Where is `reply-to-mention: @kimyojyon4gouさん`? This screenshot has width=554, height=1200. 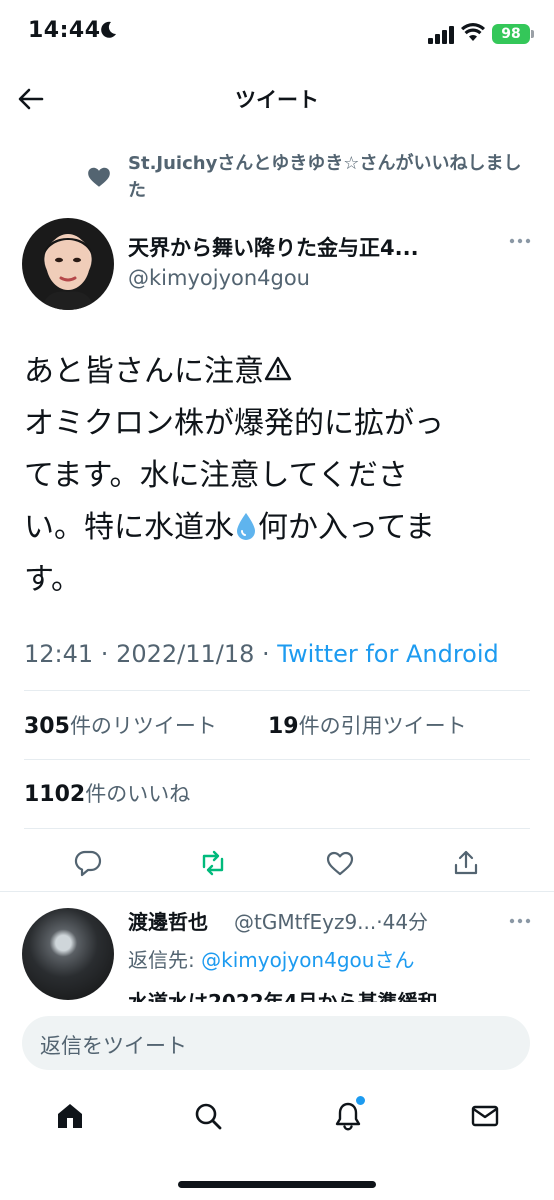 reply-to-mention: @kimyojyon4gouさん is located at coordinates (307, 960).